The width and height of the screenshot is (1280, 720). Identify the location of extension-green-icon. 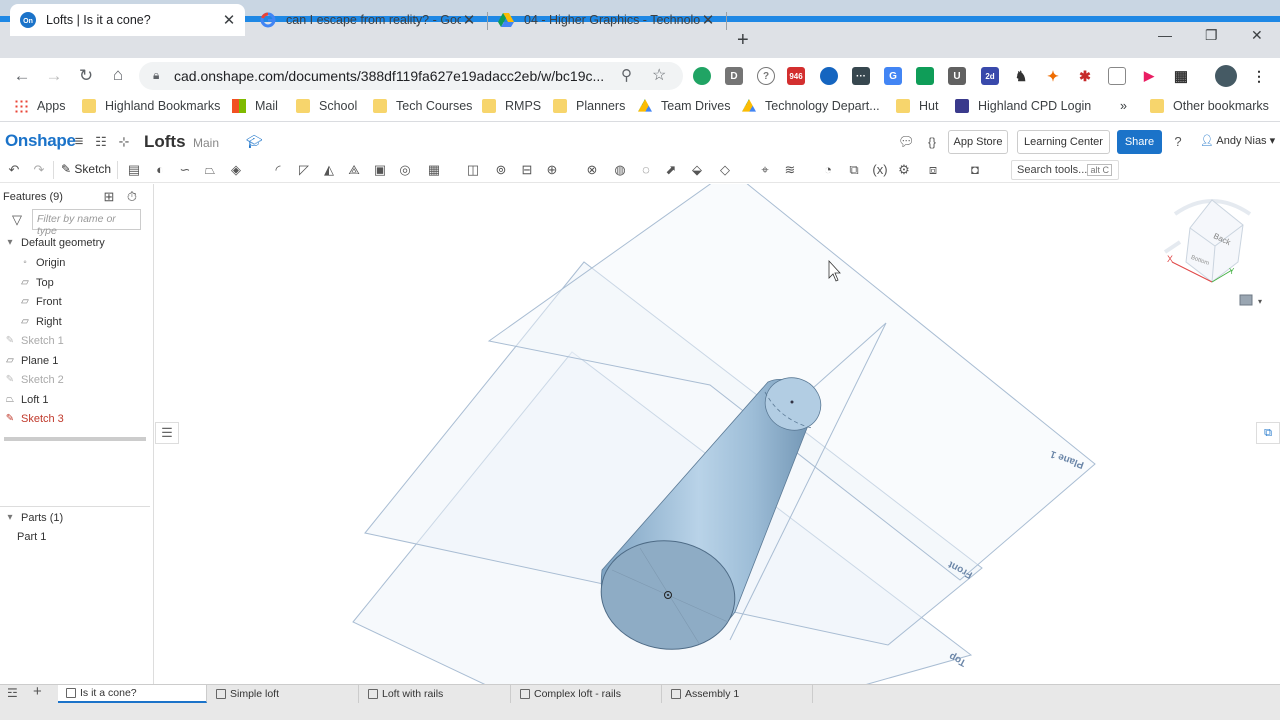
(702, 76).